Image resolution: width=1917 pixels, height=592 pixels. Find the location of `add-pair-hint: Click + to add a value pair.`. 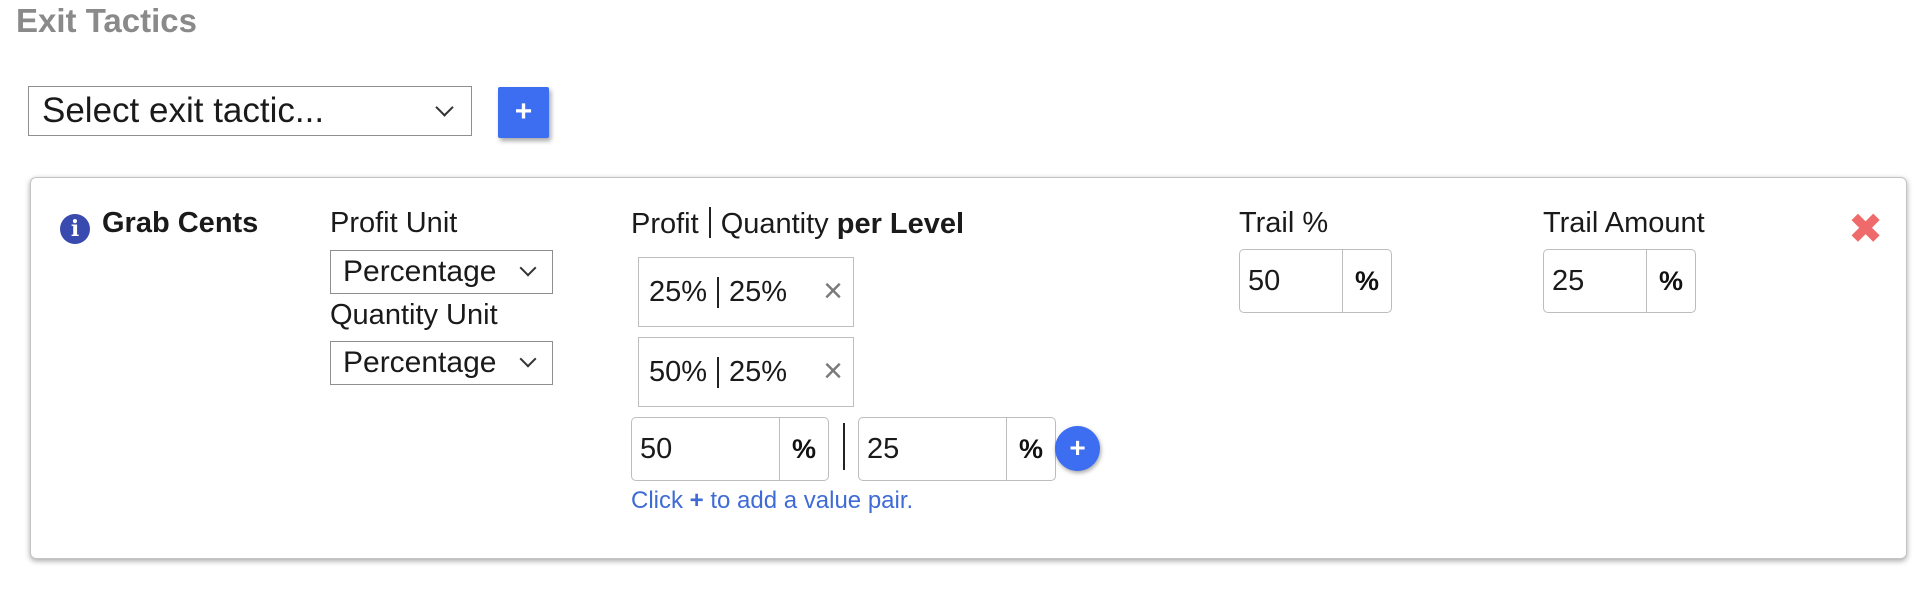

add-pair-hint: Click + to add a value pair. is located at coordinates (772, 501).